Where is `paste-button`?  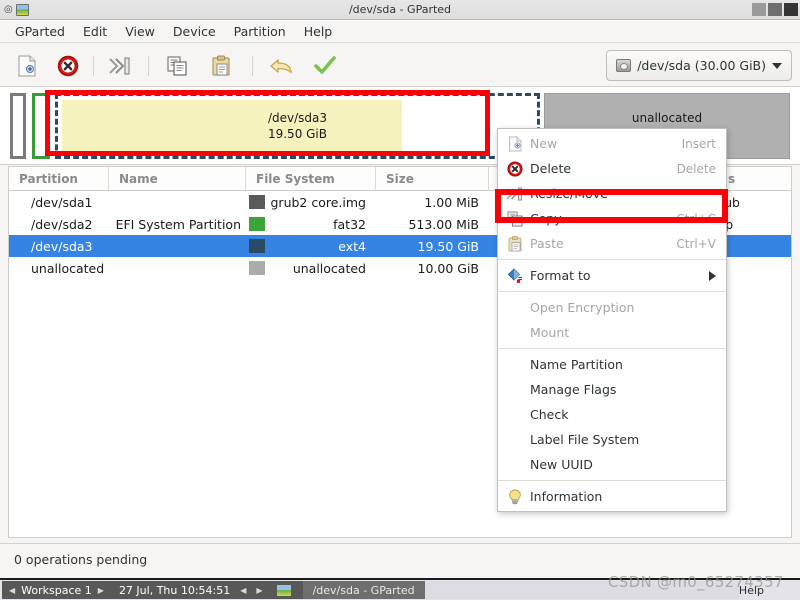 paste-button is located at coordinates (221, 66).